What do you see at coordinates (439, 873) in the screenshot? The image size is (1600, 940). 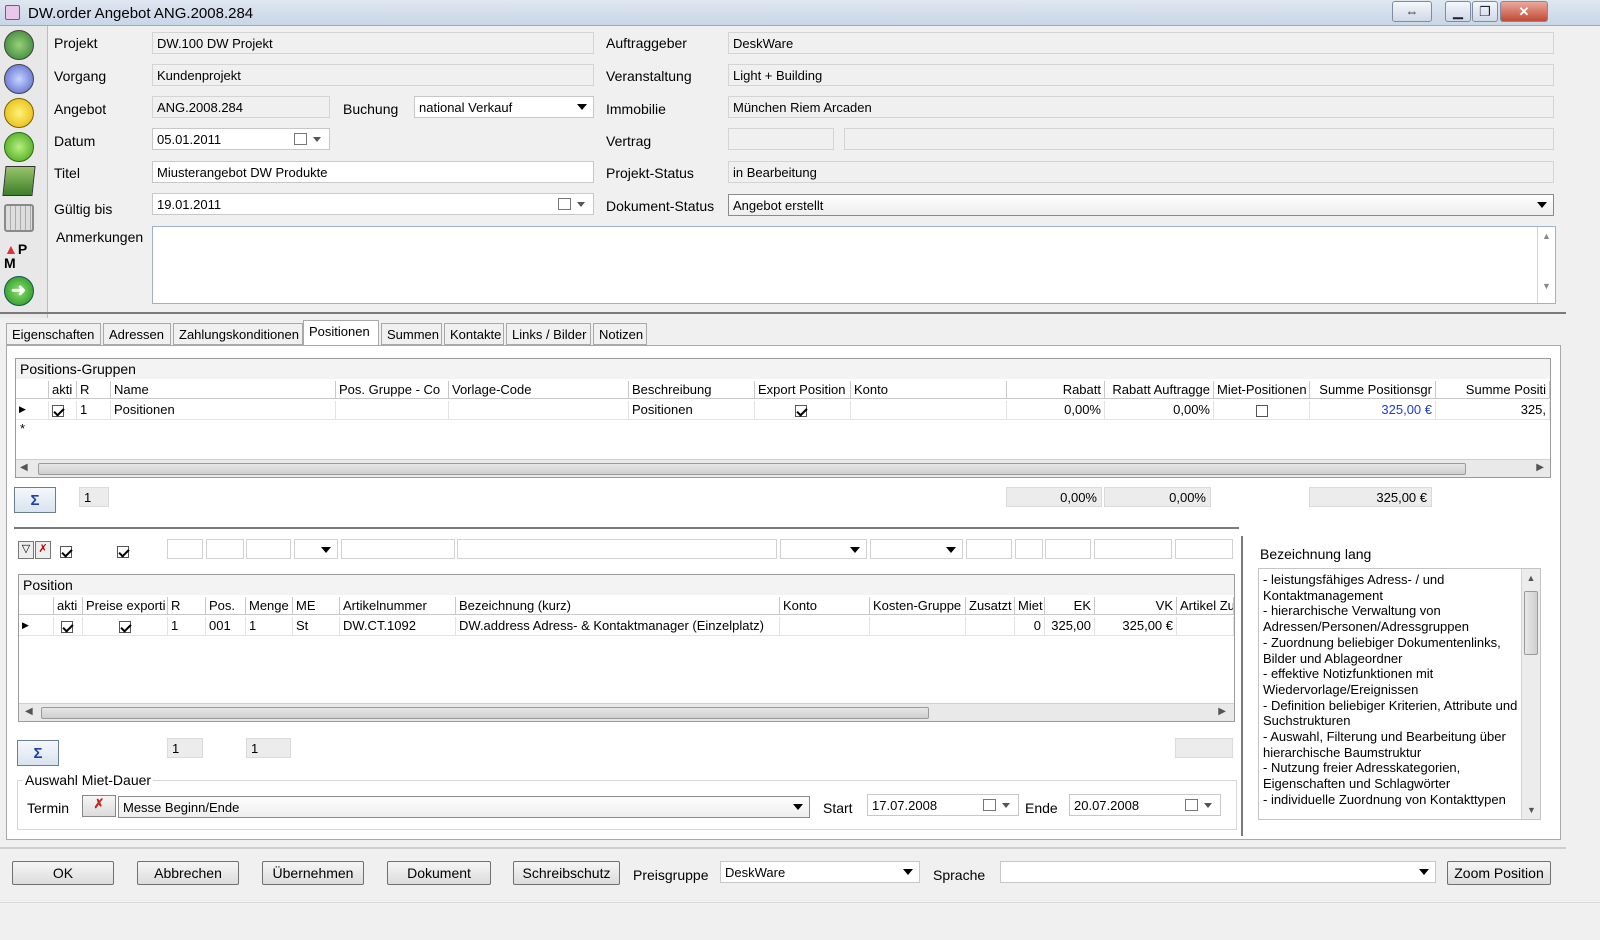 I see `dokument-button: Dokument` at bounding box center [439, 873].